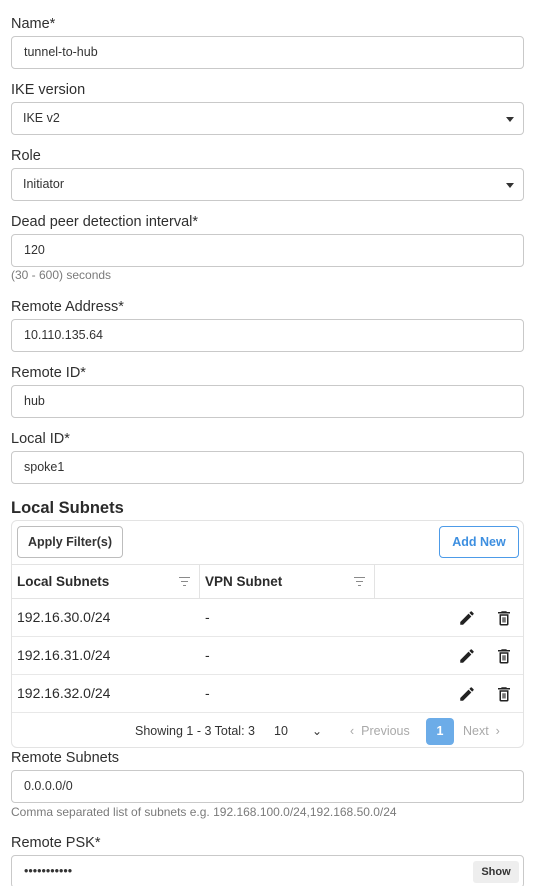  I want to click on local-subnets-title: Local Subnets, so click(67, 508).